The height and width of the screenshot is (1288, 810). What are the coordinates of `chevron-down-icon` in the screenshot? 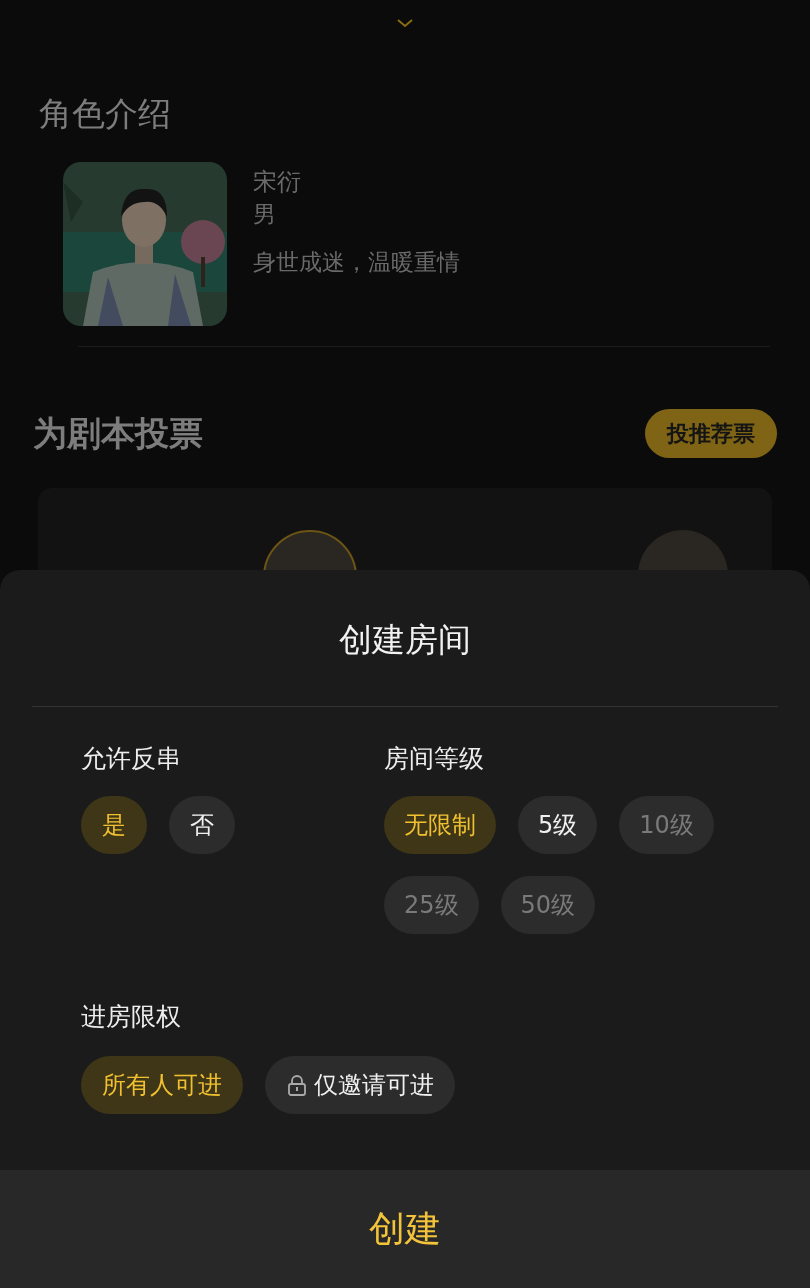 It's located at (405, 23).